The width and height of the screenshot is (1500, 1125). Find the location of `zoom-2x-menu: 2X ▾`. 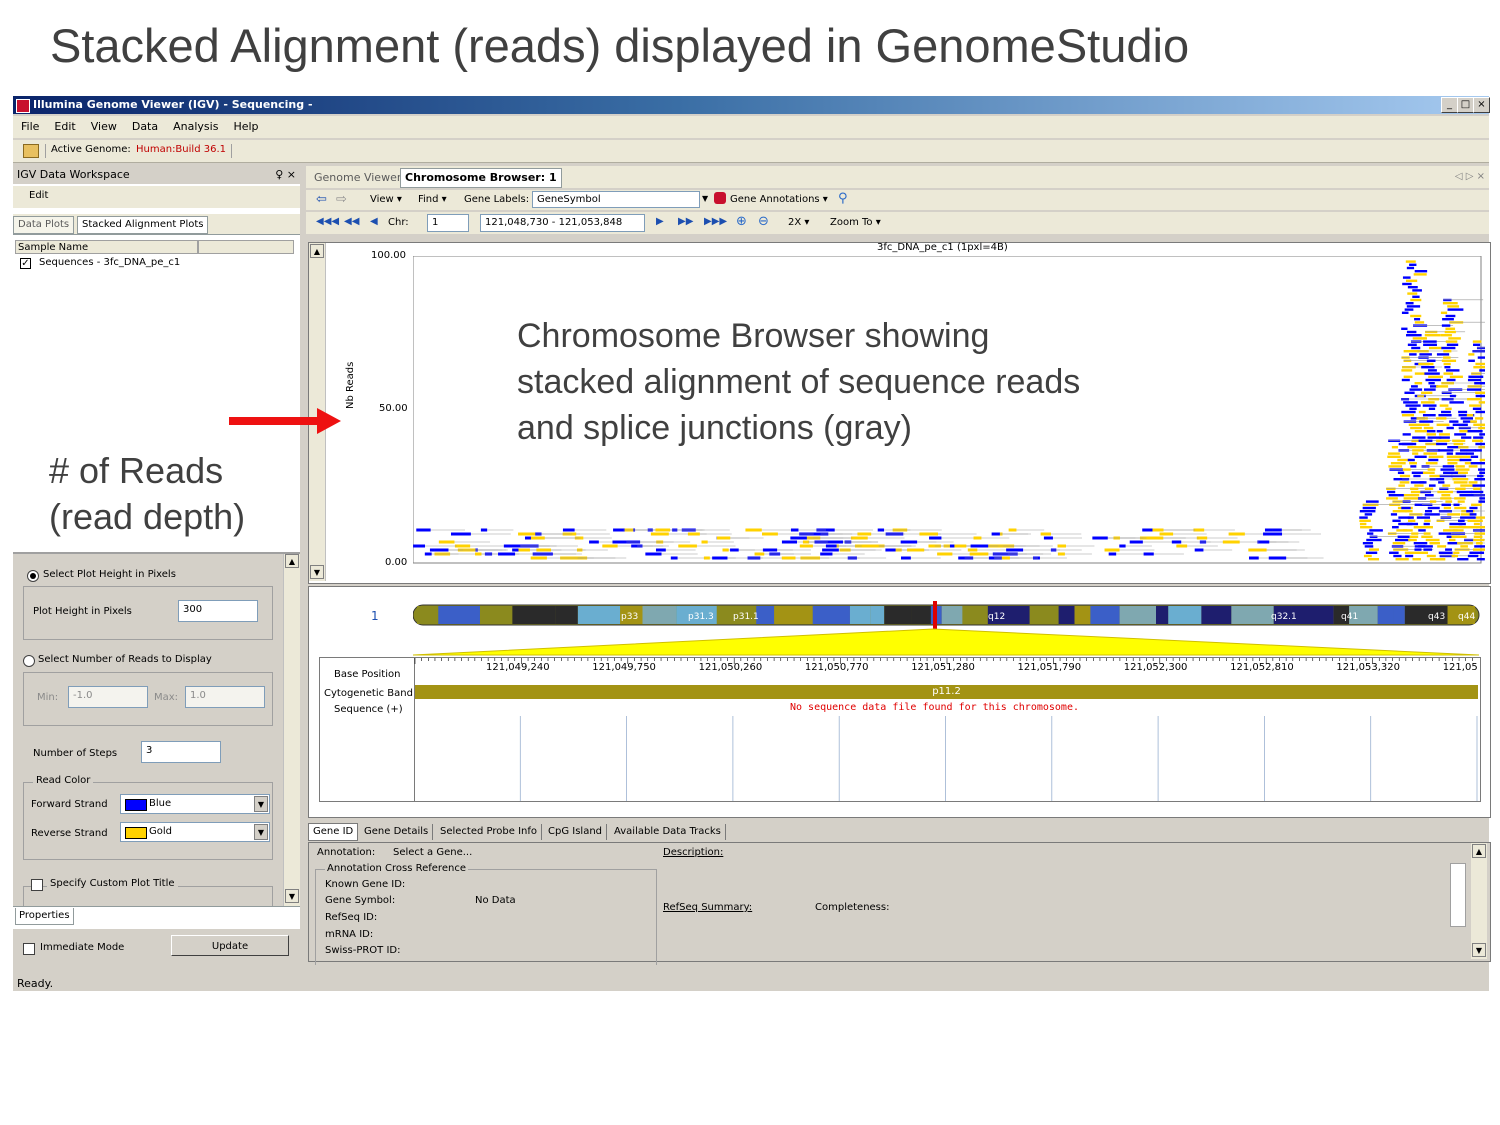

zoom-2x-menu: 2X ▾ is located at coordinates (798, 222).